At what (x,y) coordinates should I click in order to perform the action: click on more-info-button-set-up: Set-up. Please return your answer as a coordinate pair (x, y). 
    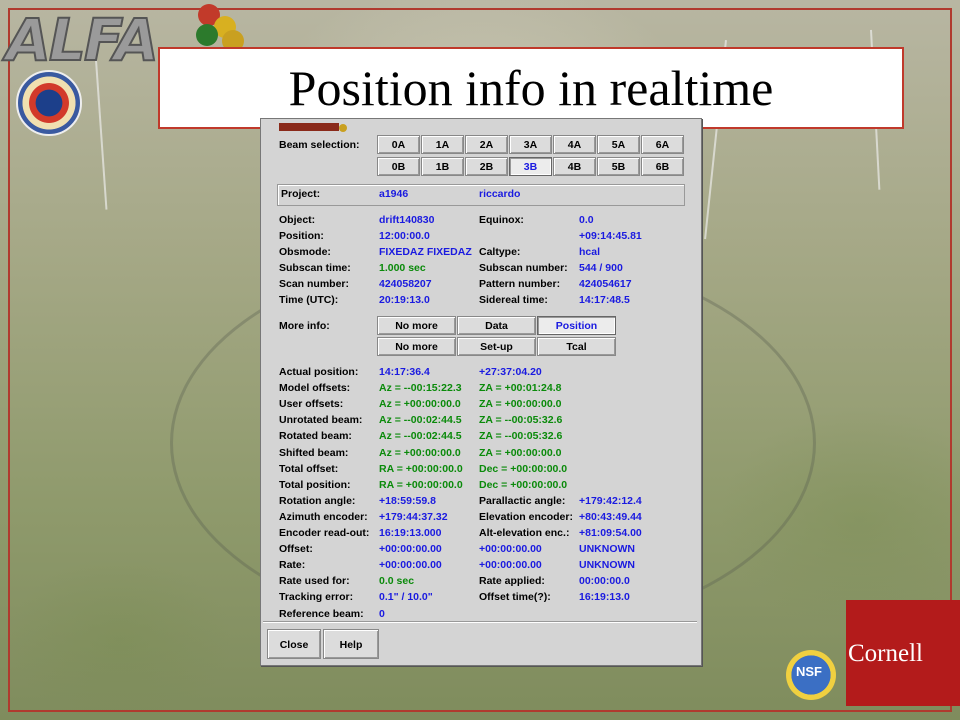
    Looking at the image, I should click on (496, 346).